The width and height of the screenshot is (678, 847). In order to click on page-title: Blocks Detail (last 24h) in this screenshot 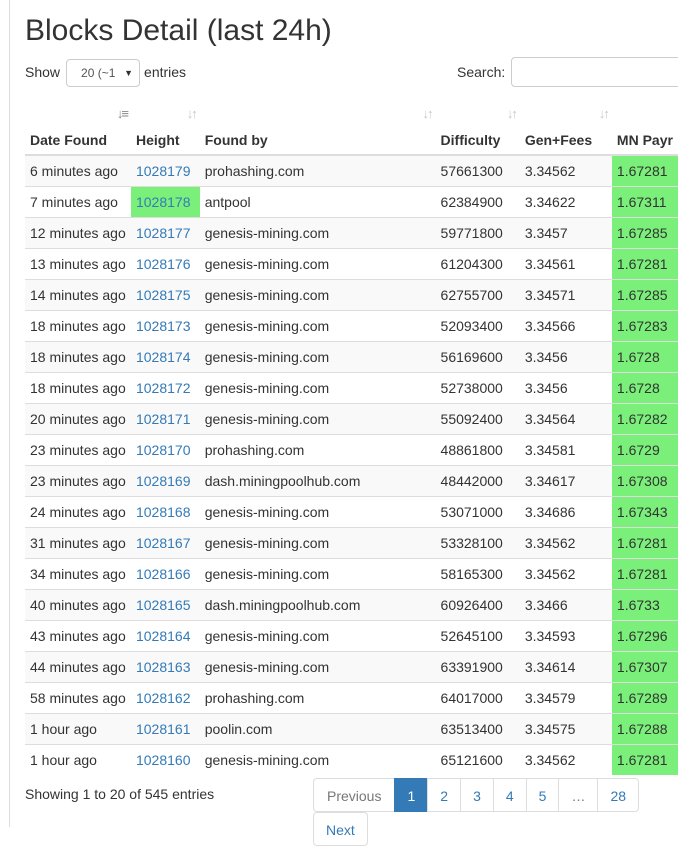, I will do `click(178, 30)`.